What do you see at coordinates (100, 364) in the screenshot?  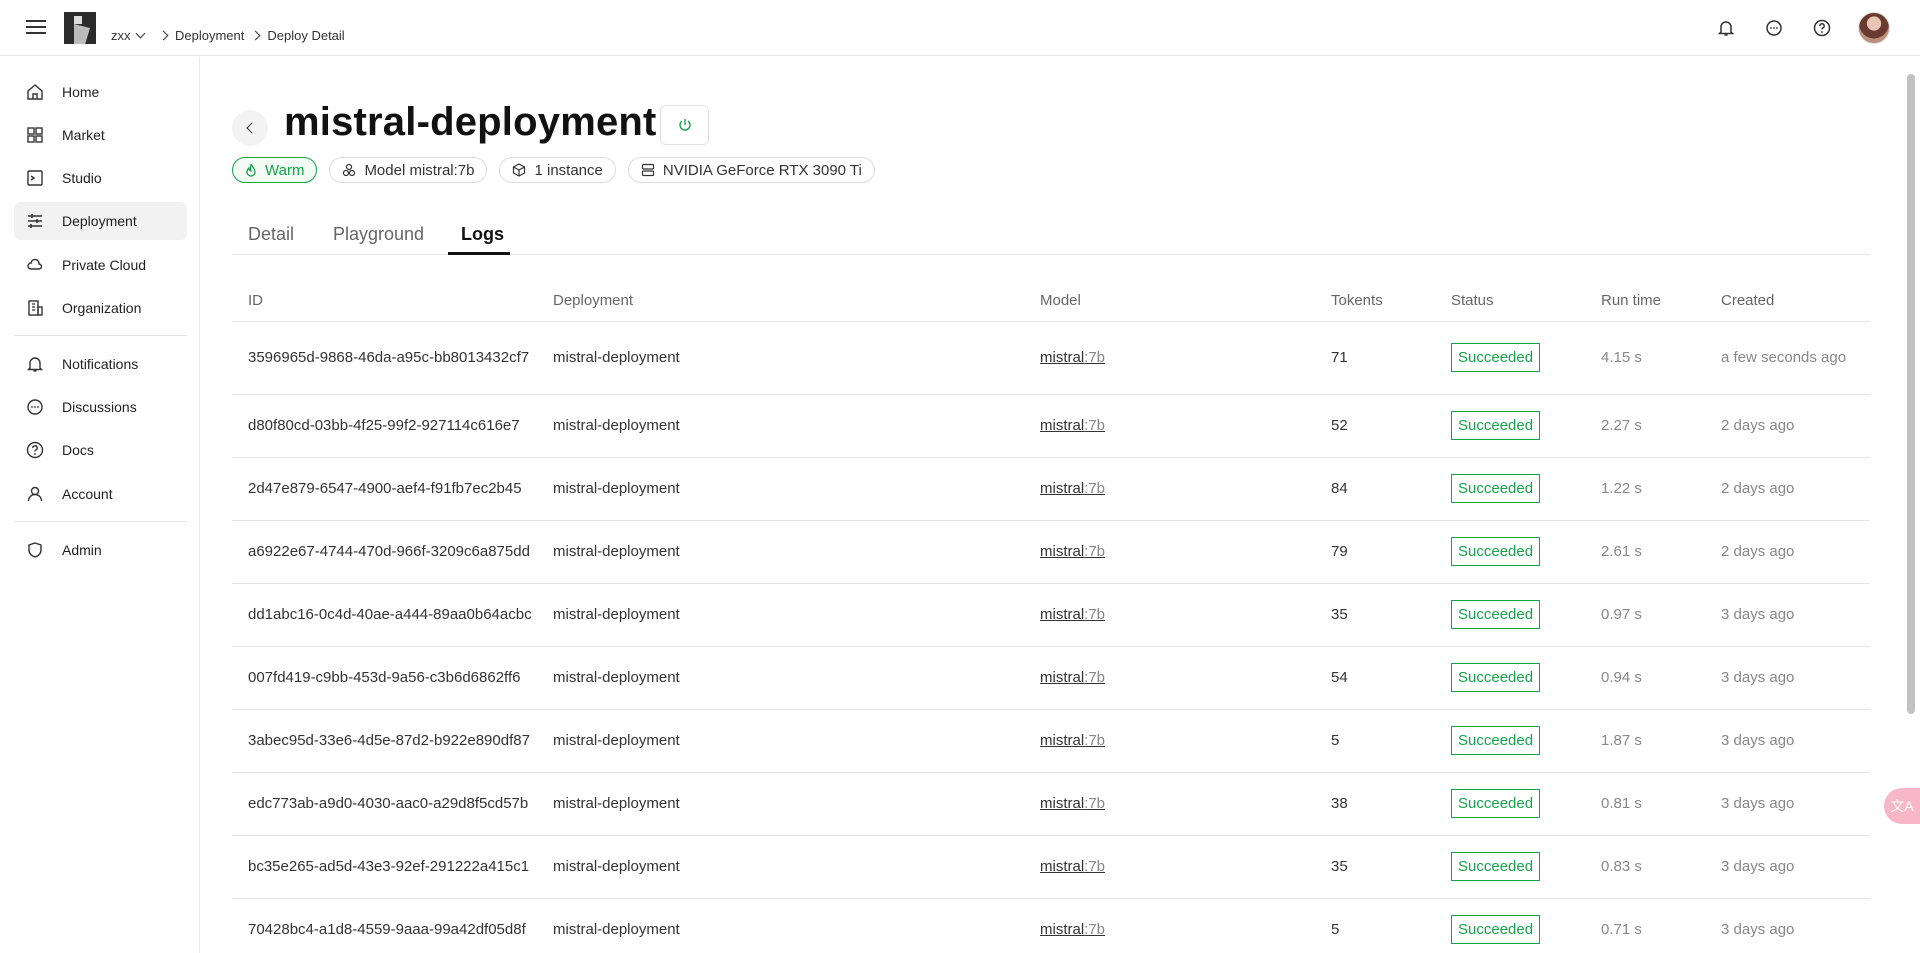 I see `sidebar-item-notifications: Notifications` at bounding box center [100, 364].